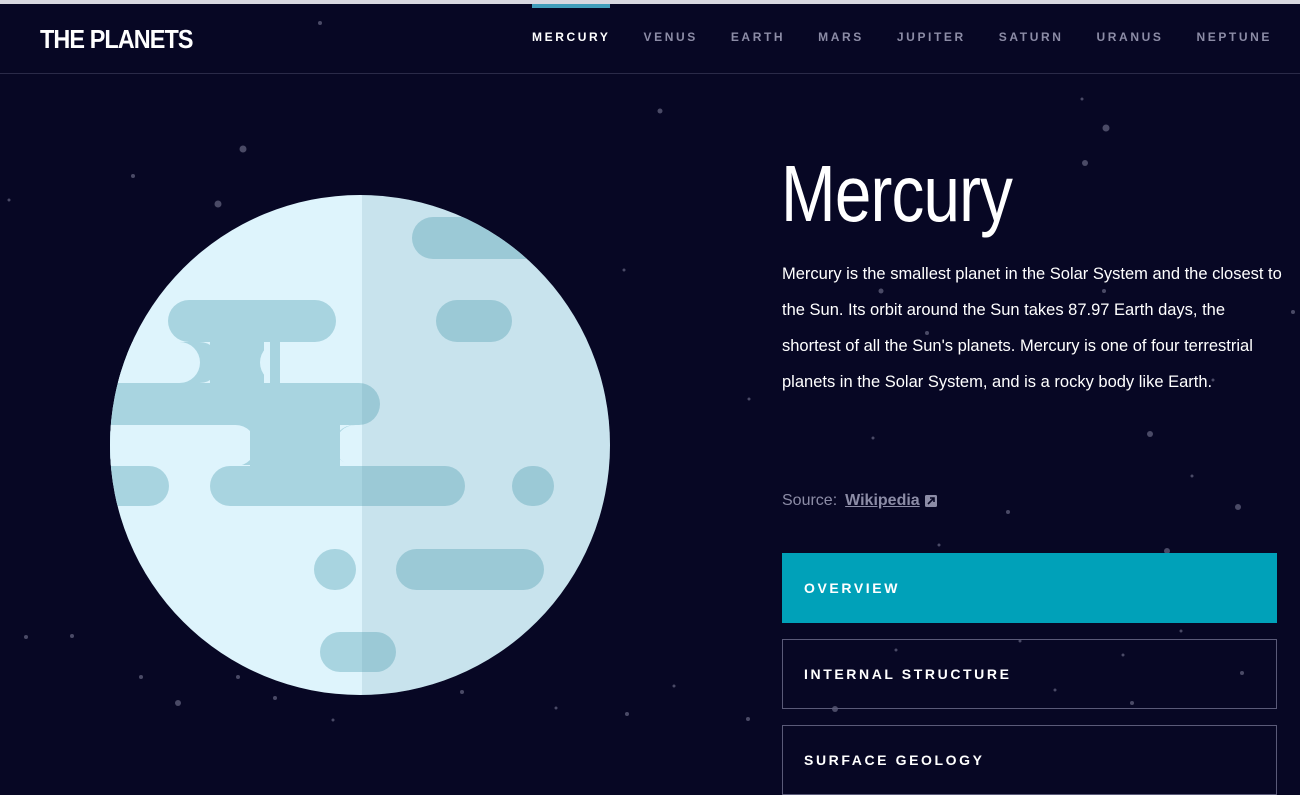 The image size is (1300, 795). What do you see at coordinates (758, 38) in the screenshot?
I see `nav-item-earth: EARTH` at bounding box center [758, 38].